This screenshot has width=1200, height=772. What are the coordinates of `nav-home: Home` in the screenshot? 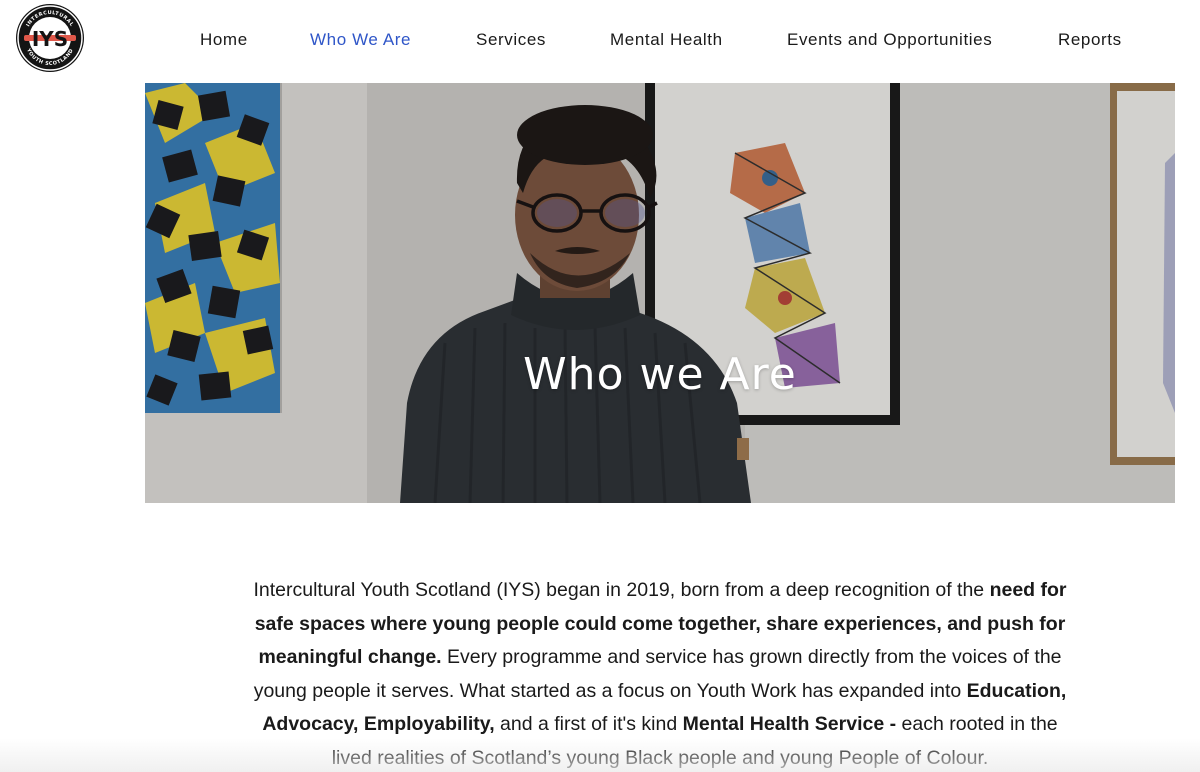 It's located at (224, 40).